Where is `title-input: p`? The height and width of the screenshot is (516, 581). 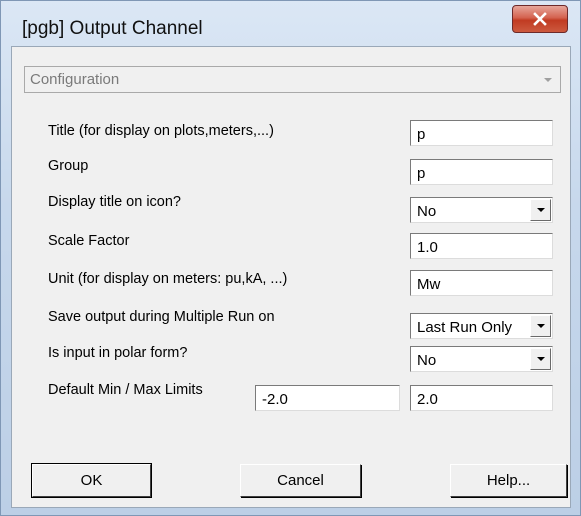 title-input: p is located at coordinates (481, 133).